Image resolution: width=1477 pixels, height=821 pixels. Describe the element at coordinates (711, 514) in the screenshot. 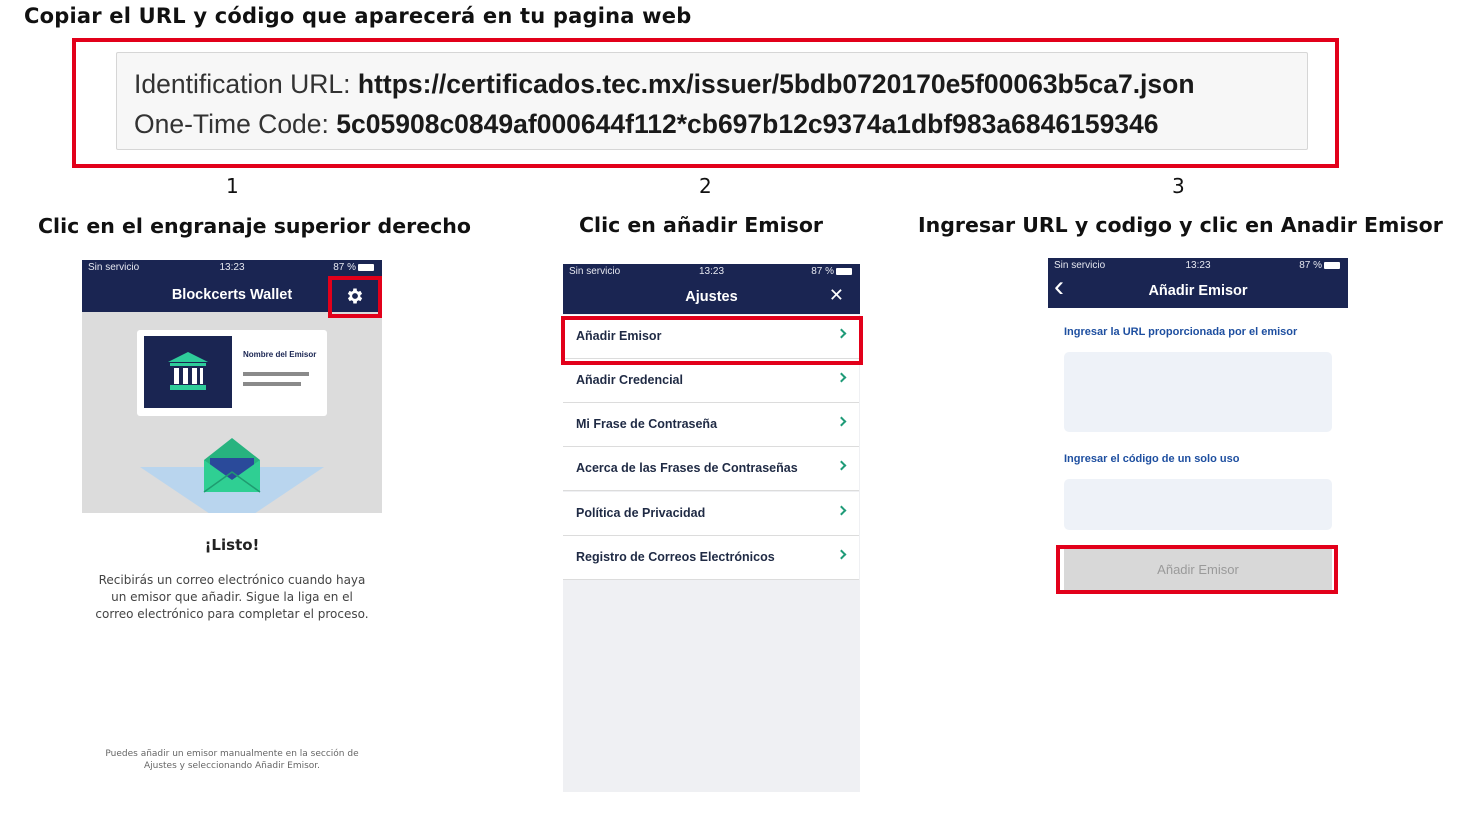

I see `menu-item-privacy-policy: Política de Privacidad` at that location.